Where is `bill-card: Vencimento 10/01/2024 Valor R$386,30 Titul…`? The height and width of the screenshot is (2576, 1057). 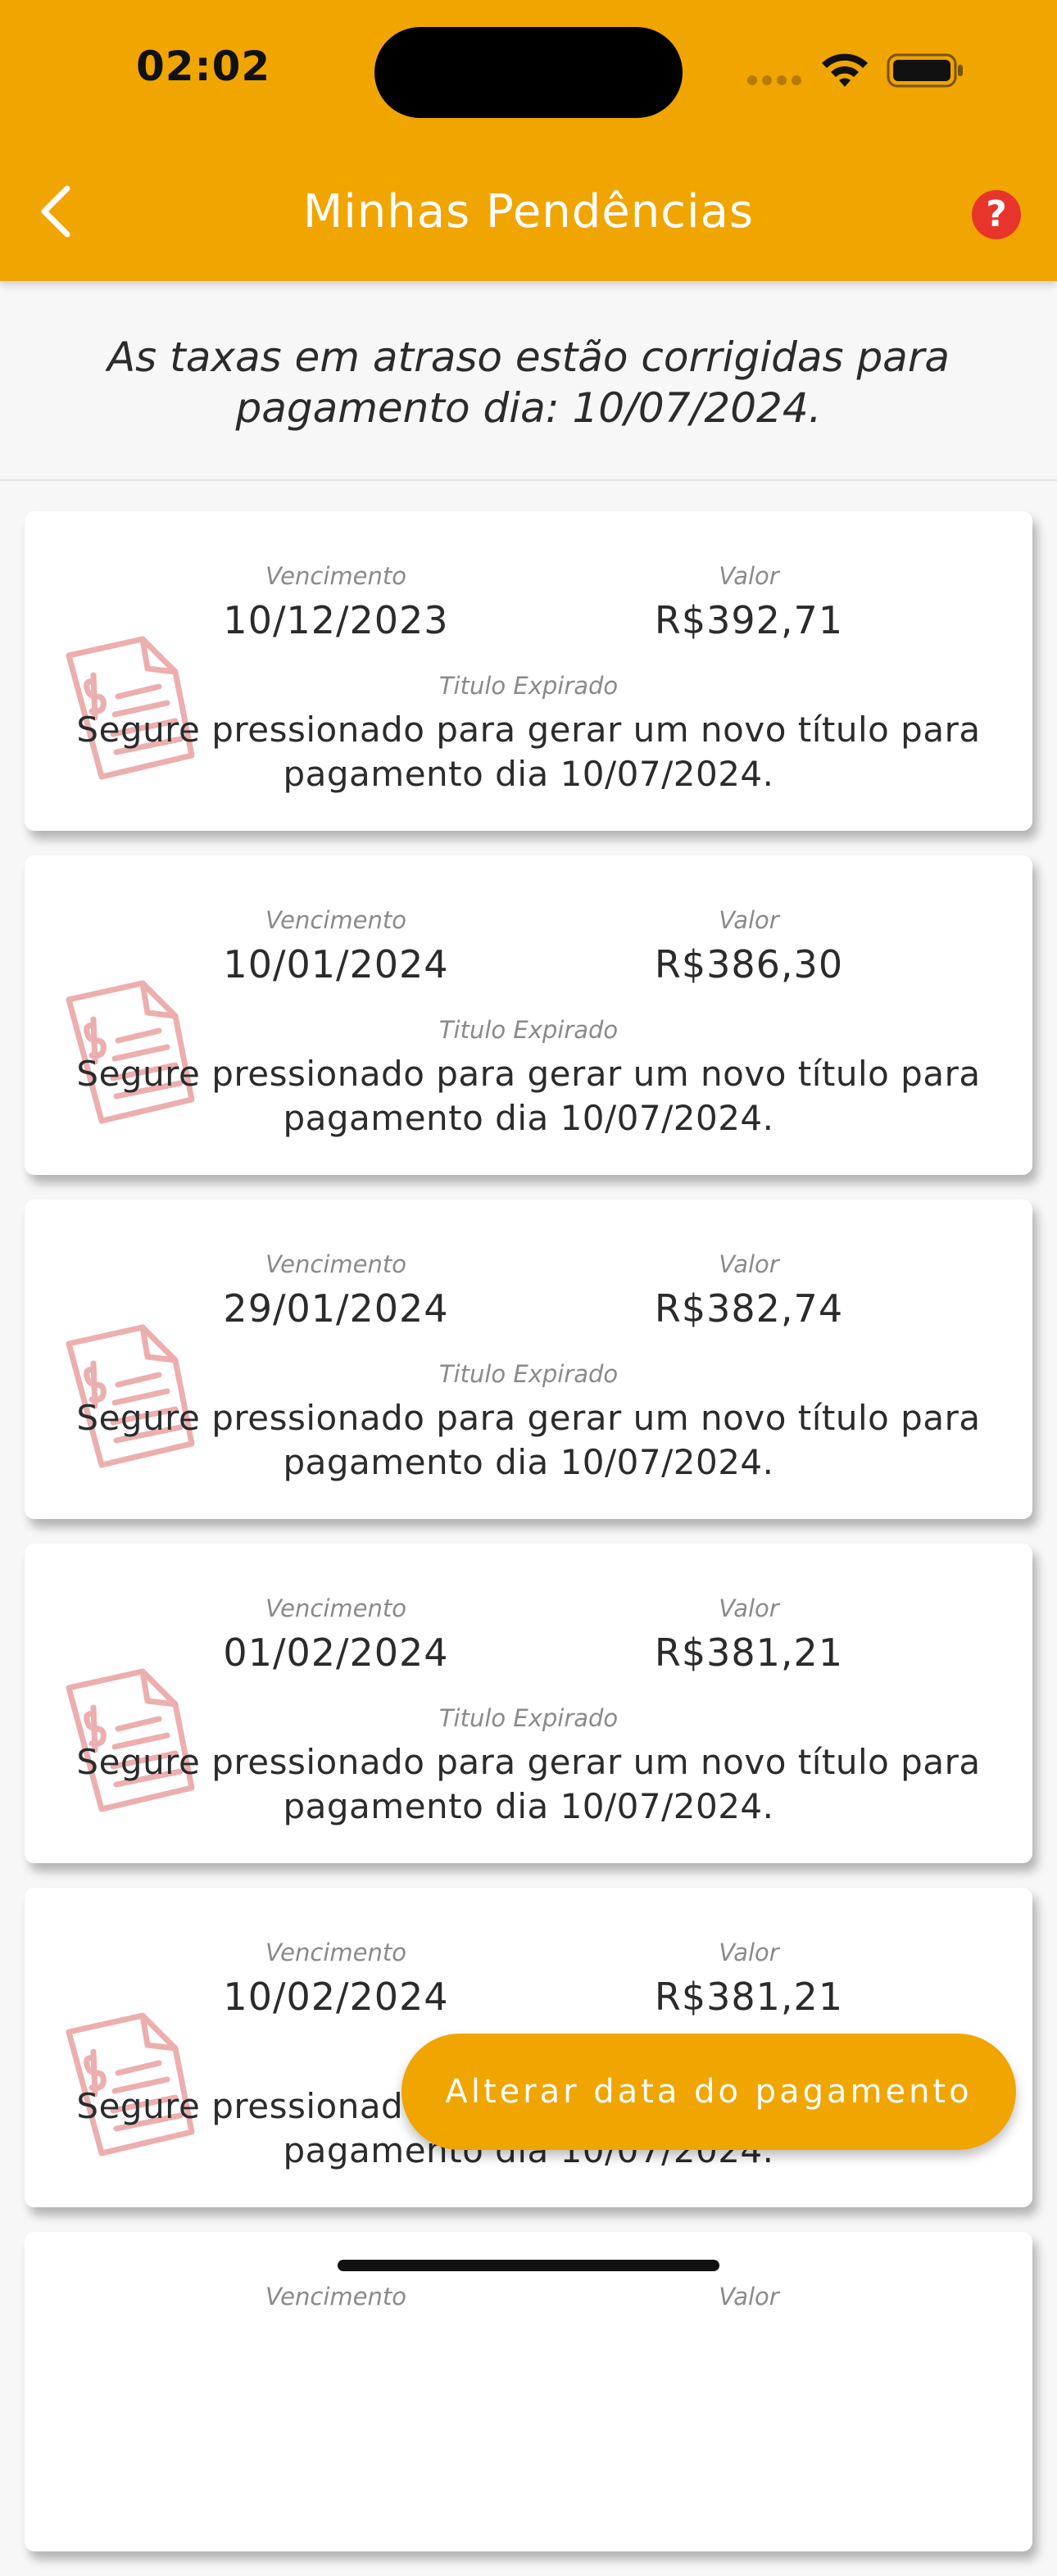 bill-card: Vencimento 10/01/2024 Valor R$386,30 Titul… is located at coordinates (528, 1015).